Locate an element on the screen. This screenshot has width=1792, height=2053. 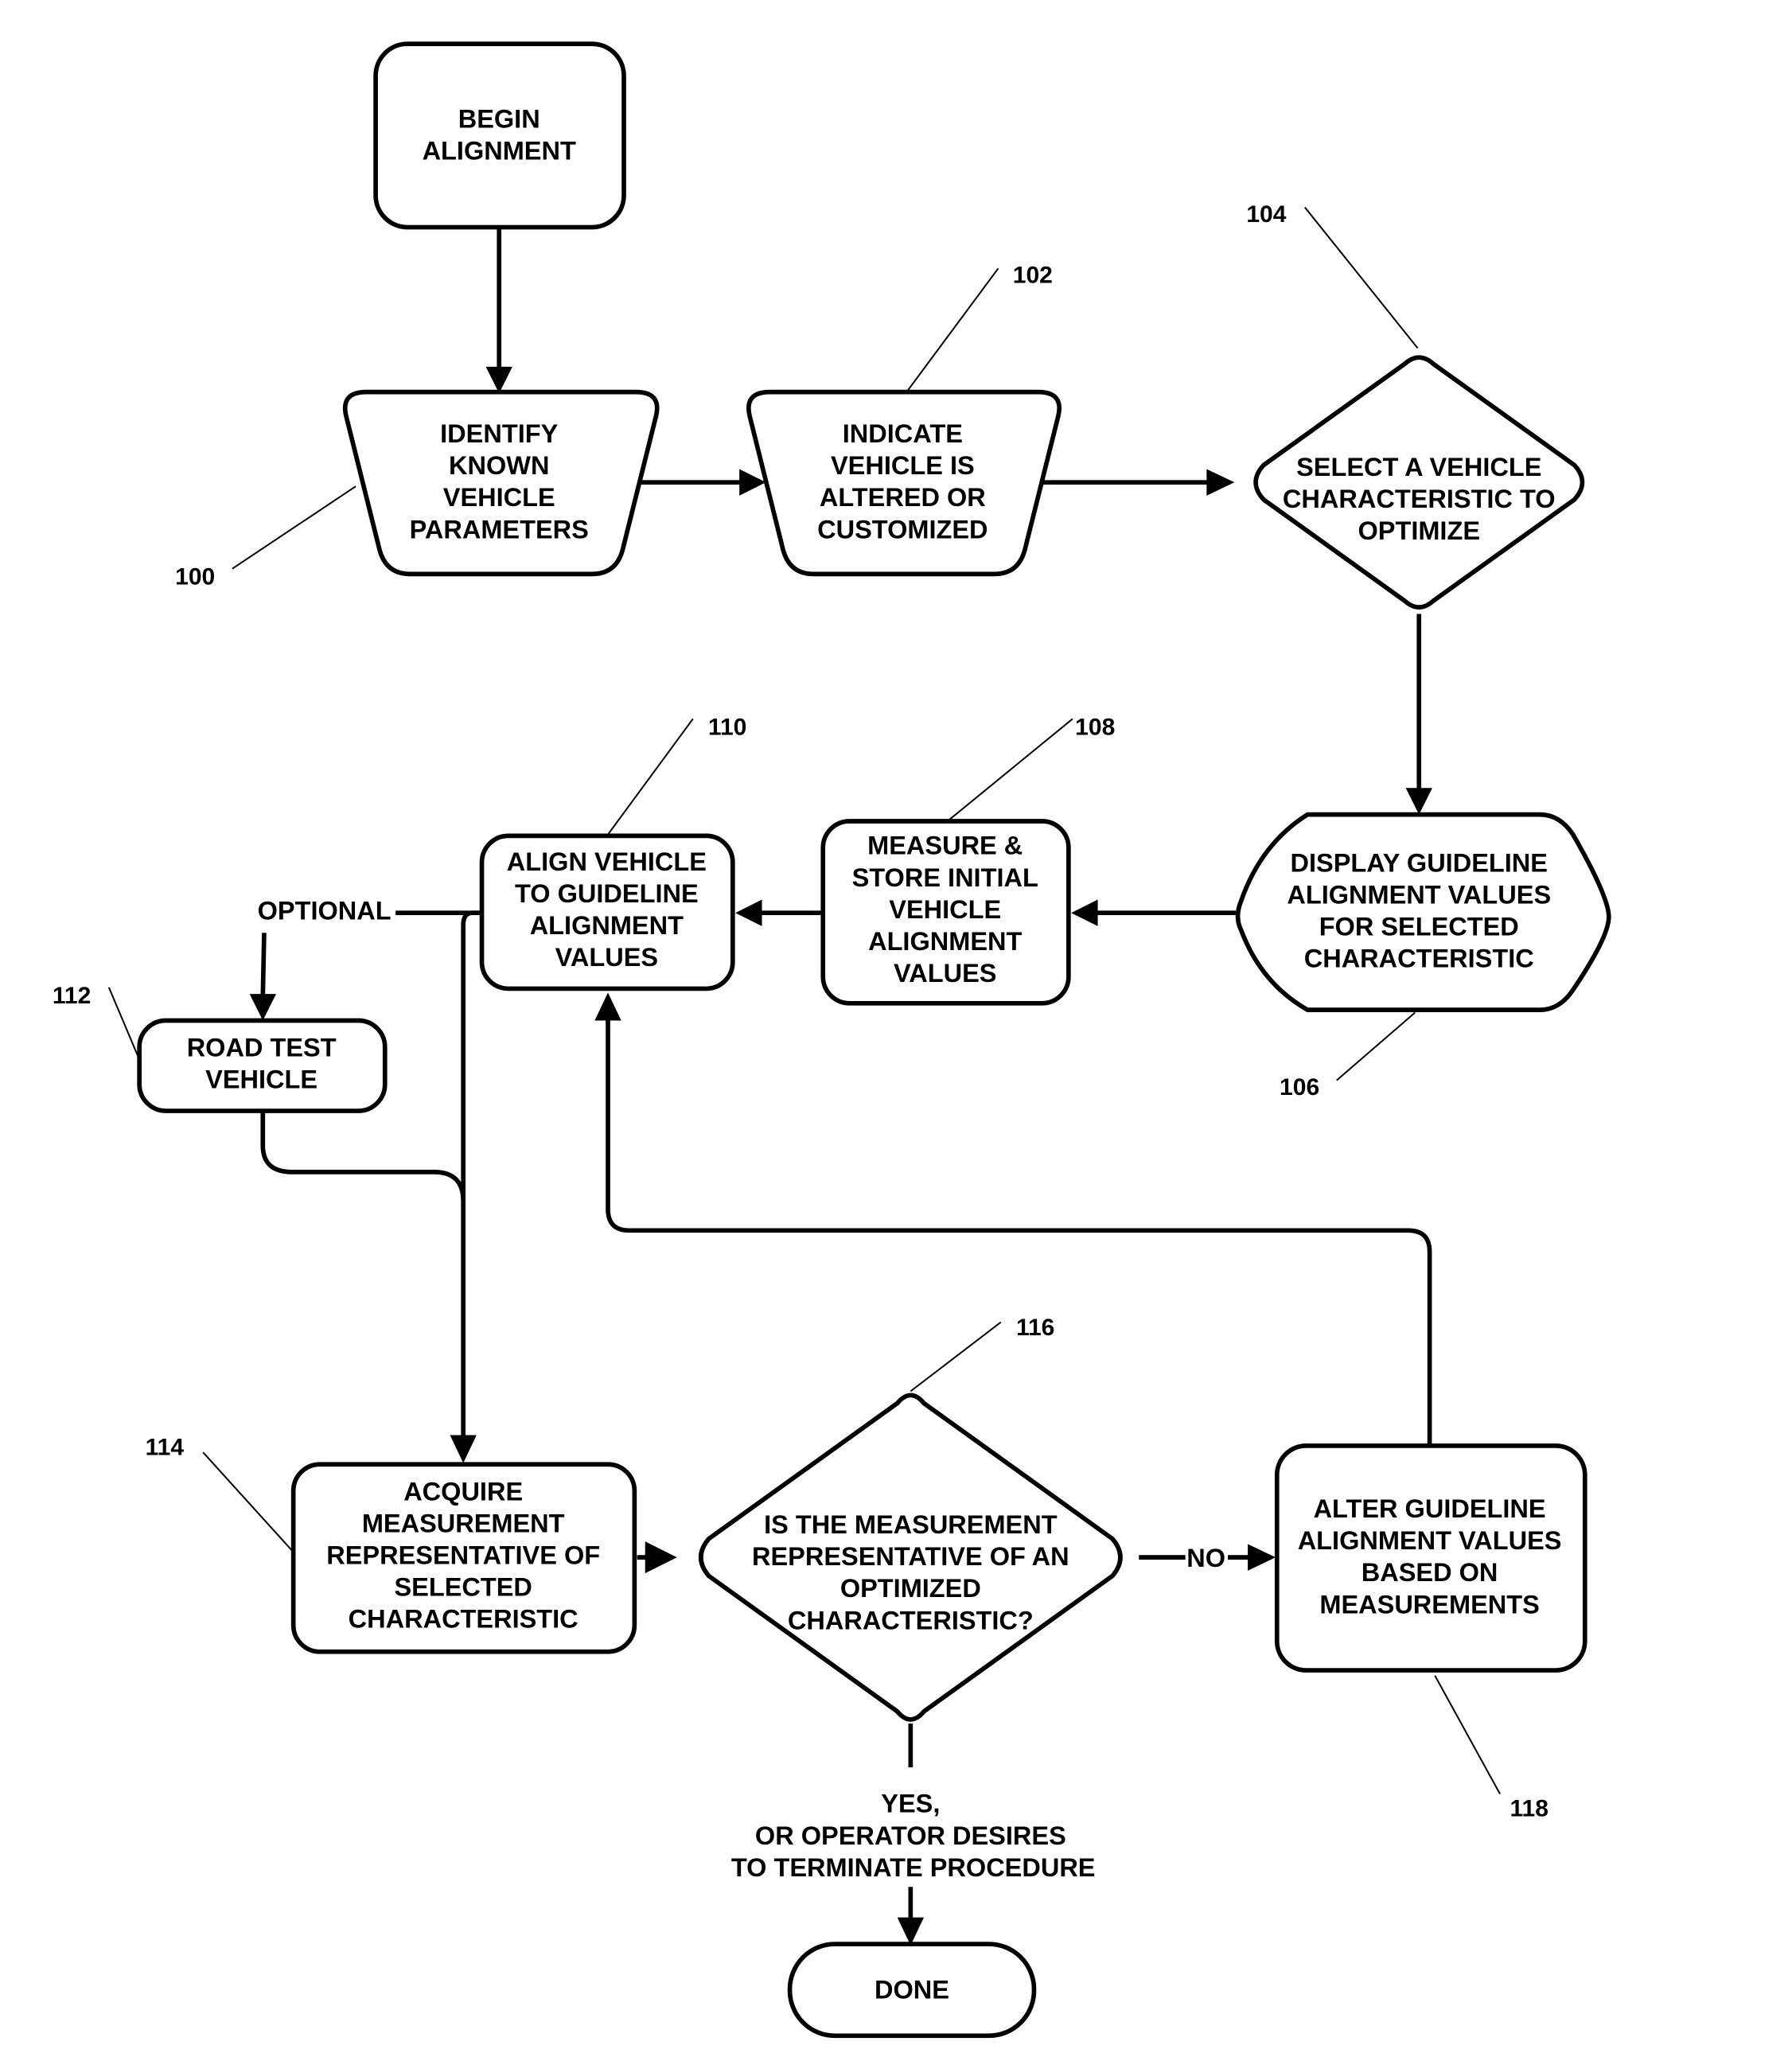
arrowhead-up-icon is located at coordinates (607, 1006).